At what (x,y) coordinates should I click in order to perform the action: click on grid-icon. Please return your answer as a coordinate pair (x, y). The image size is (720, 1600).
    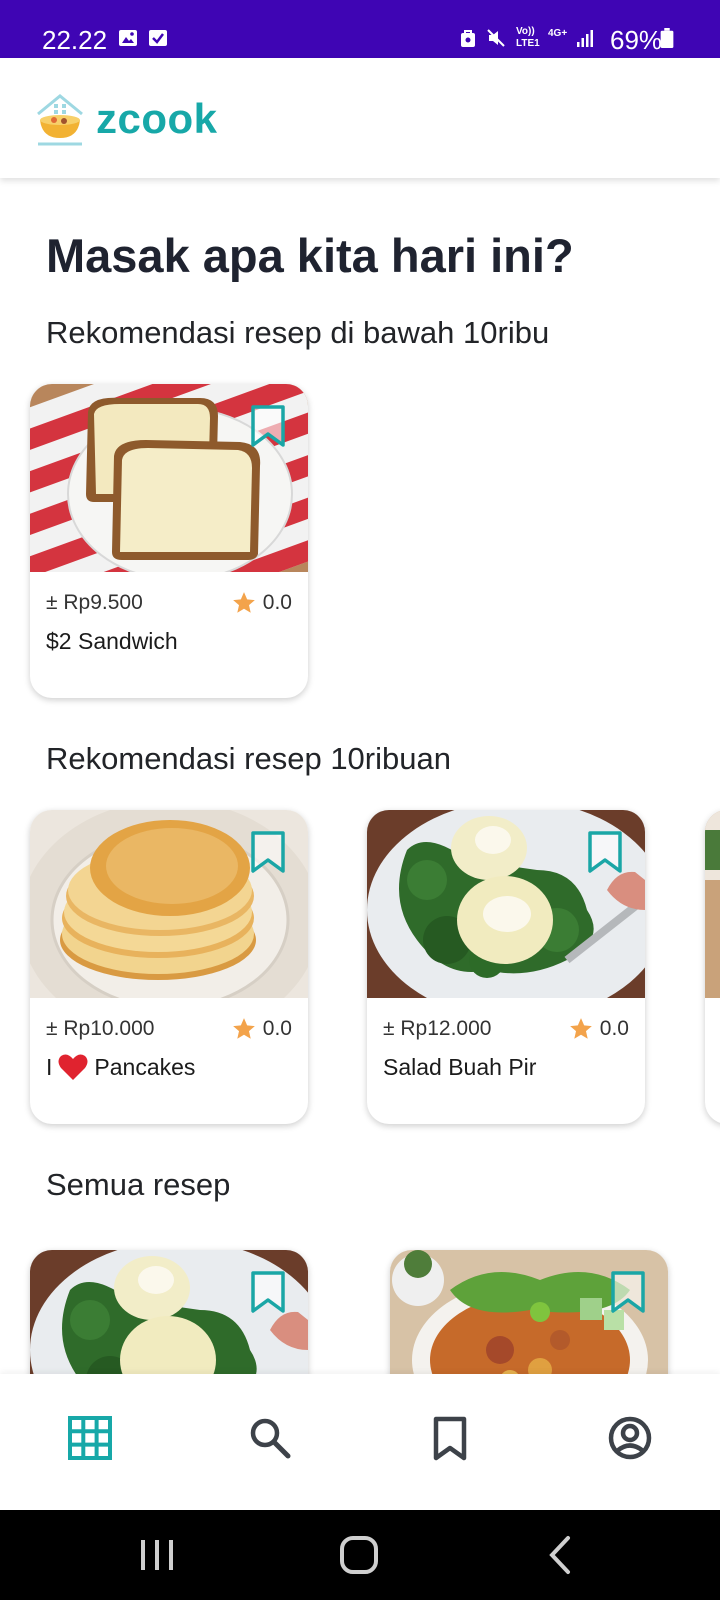
    Looking at the image, I should click on (90, 1438).